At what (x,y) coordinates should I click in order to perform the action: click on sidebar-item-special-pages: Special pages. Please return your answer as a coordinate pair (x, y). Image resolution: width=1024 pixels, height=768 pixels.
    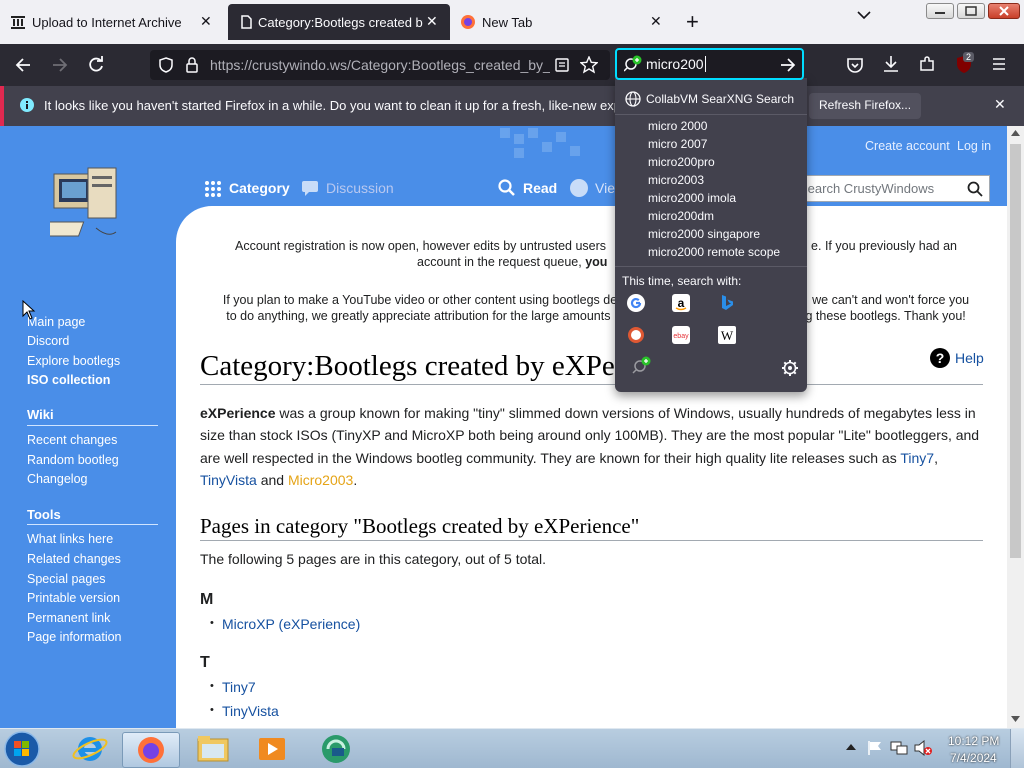
    Looking at the image, I should click on (66, 579).